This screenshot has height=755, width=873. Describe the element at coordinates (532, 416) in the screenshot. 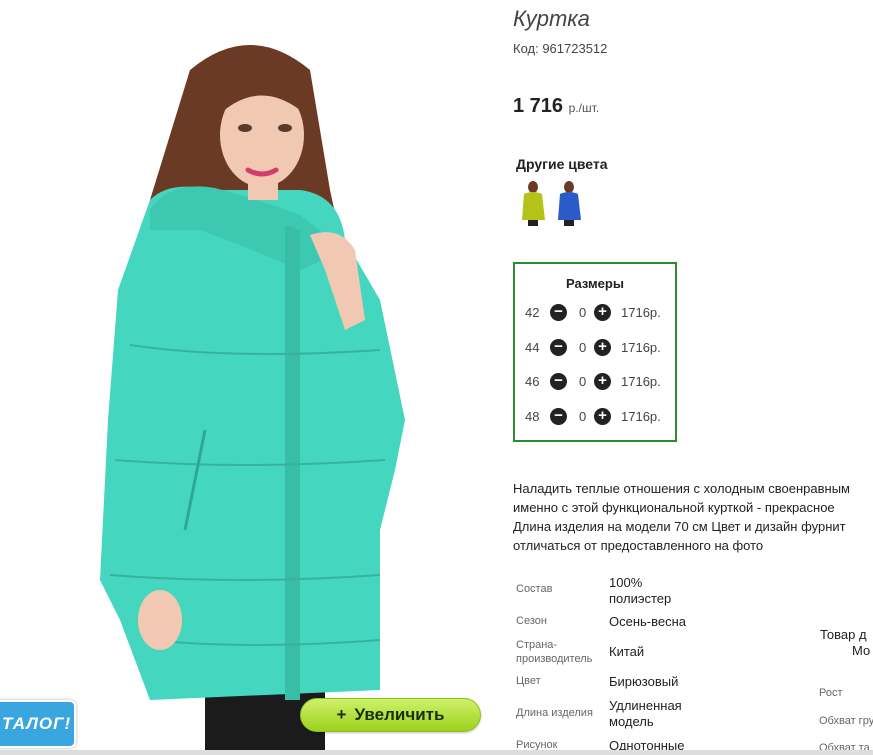

I see `size-number: 48` at that location.